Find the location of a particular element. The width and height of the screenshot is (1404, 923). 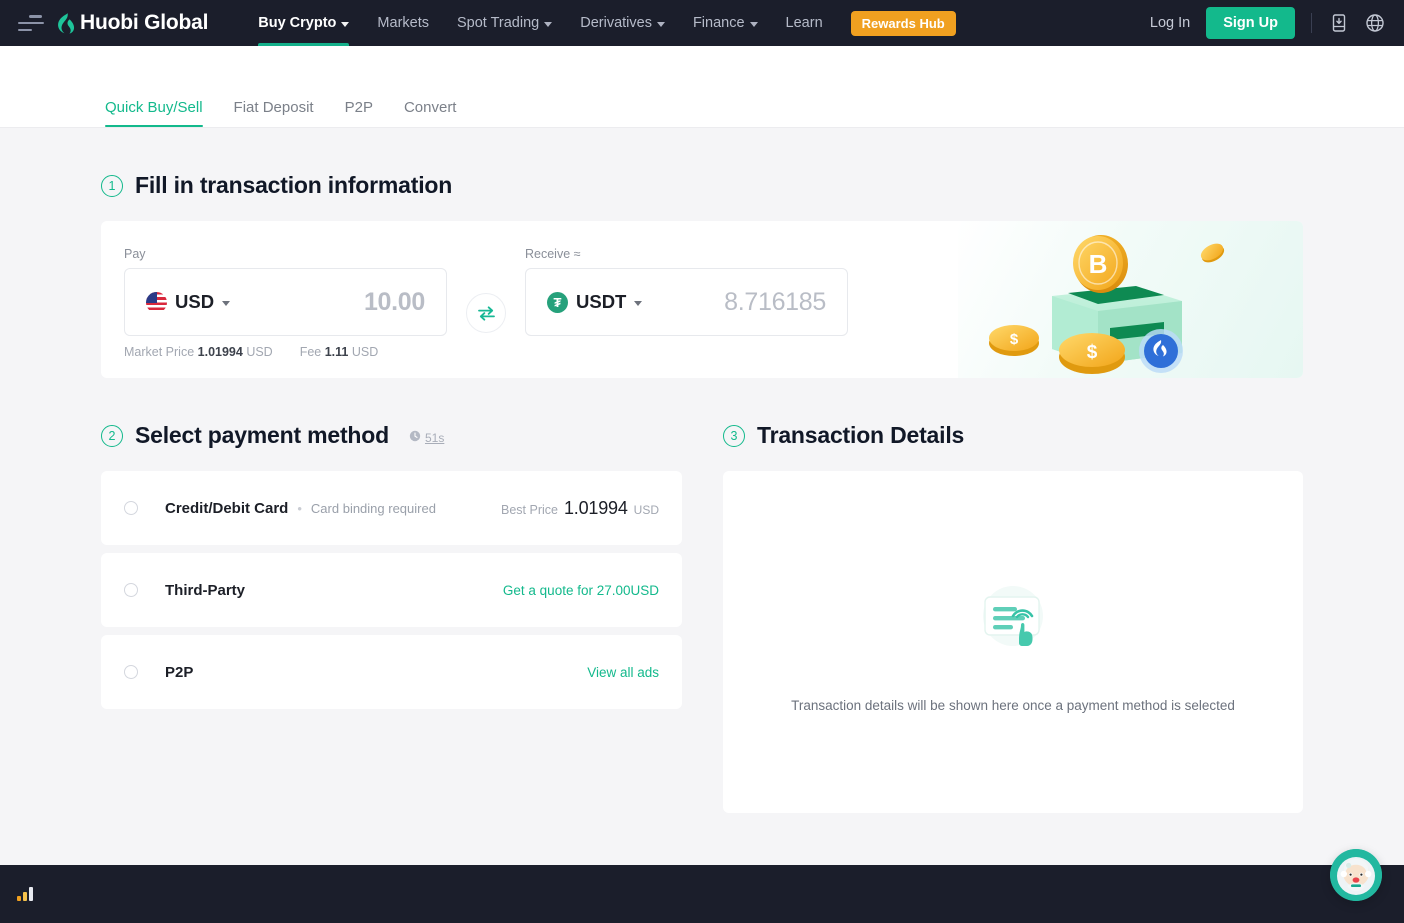

us-flag-icon is located at coordinates (156, 302).